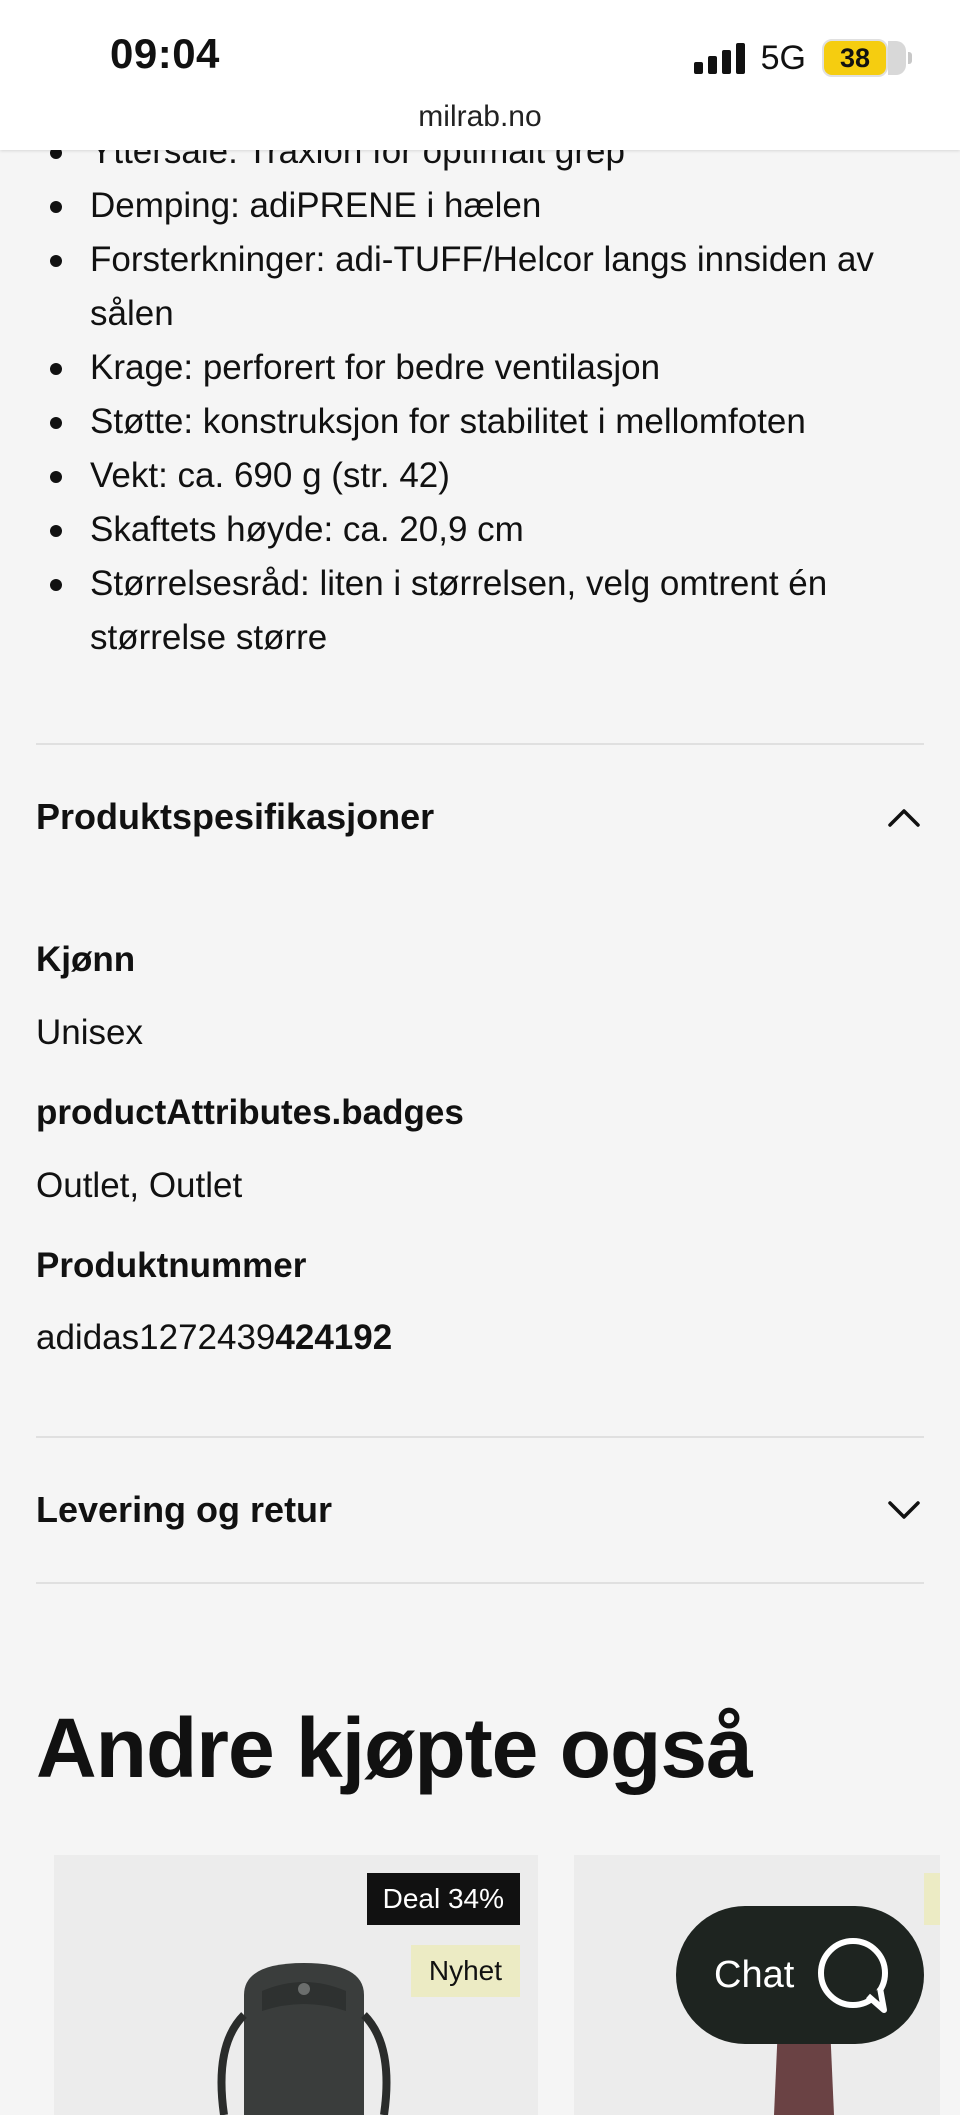 This screenshot has height=2115, width=960. I want to click on chat-label: Chat, so click(754, 1974).